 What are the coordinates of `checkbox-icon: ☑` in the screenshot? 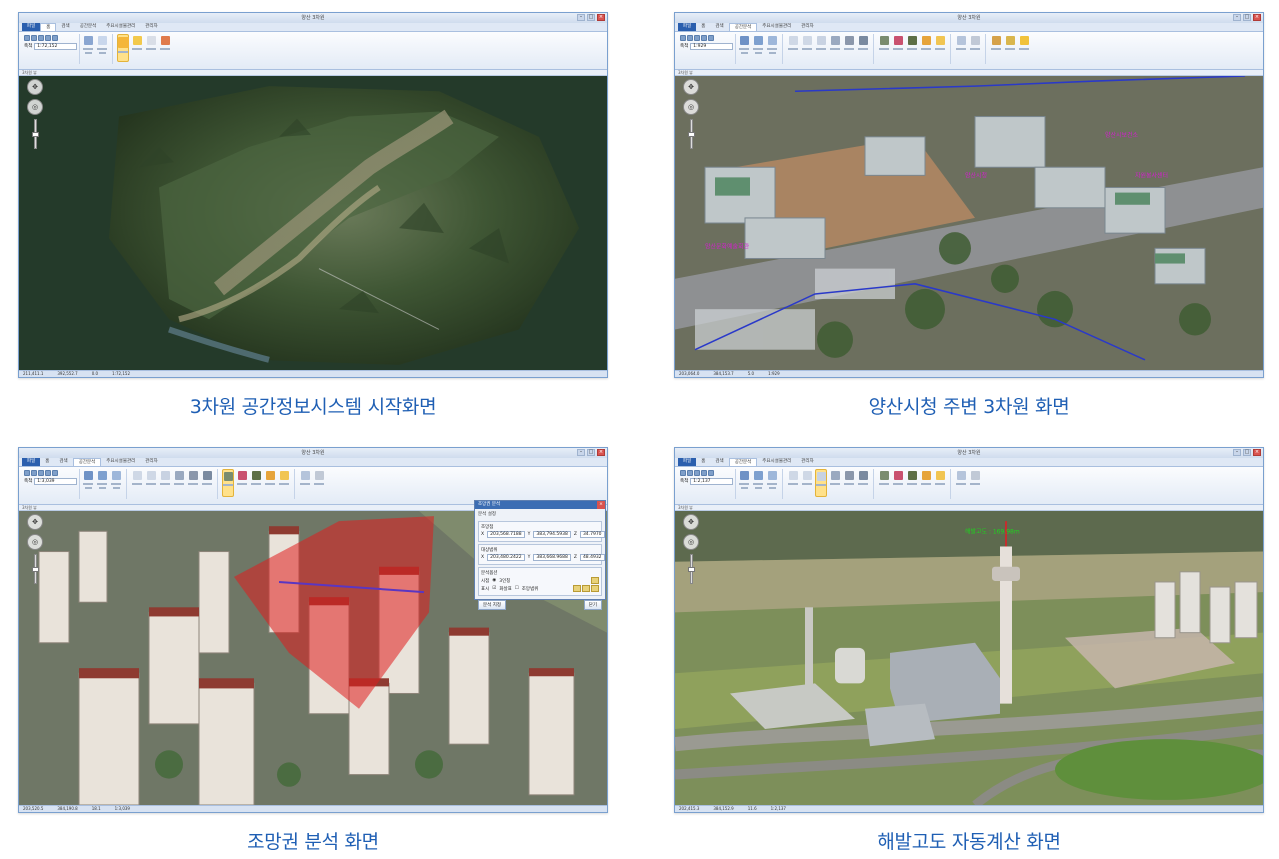 It's located at (494, 588).